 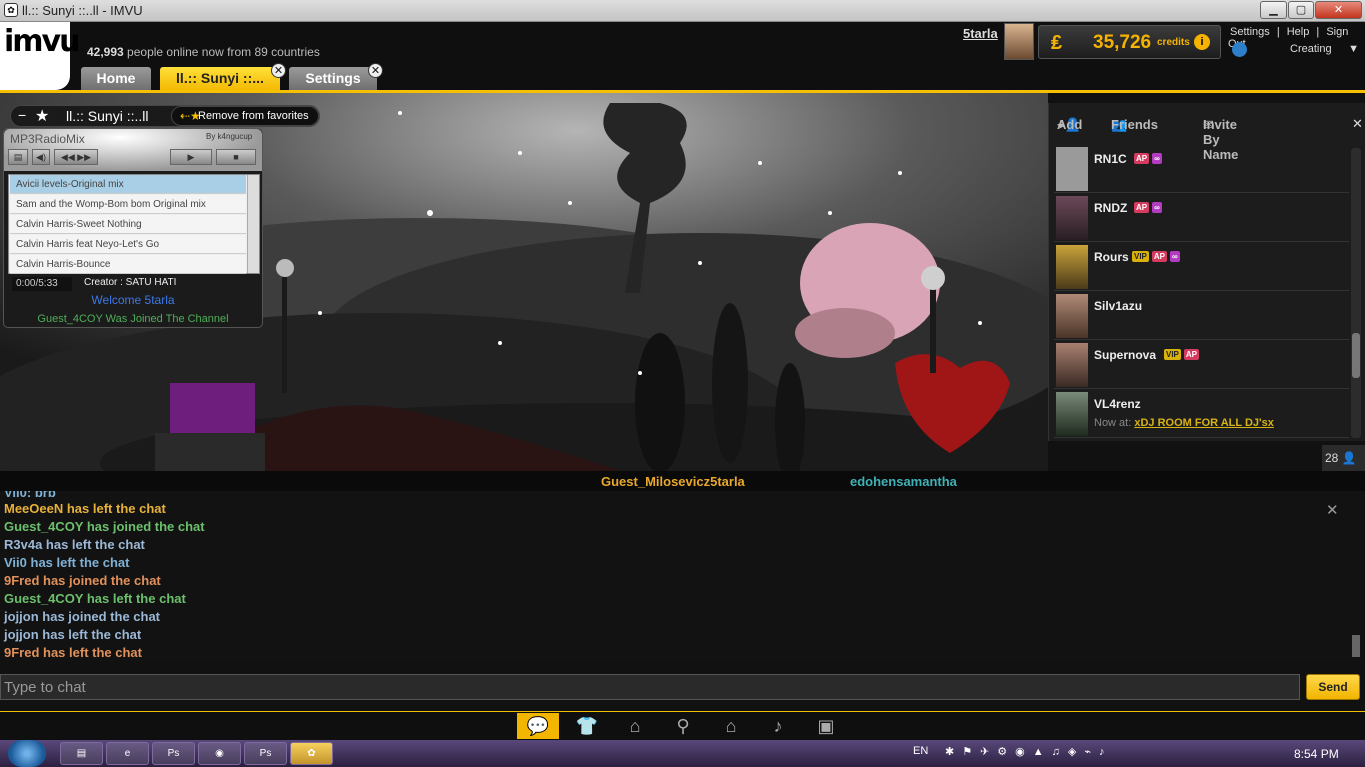 What do you see at coordinates (128, 224) in the screenshot?
I see `playlist-item: Calvin Harris-Sweet Nothing` at bounding box center [128, 224].